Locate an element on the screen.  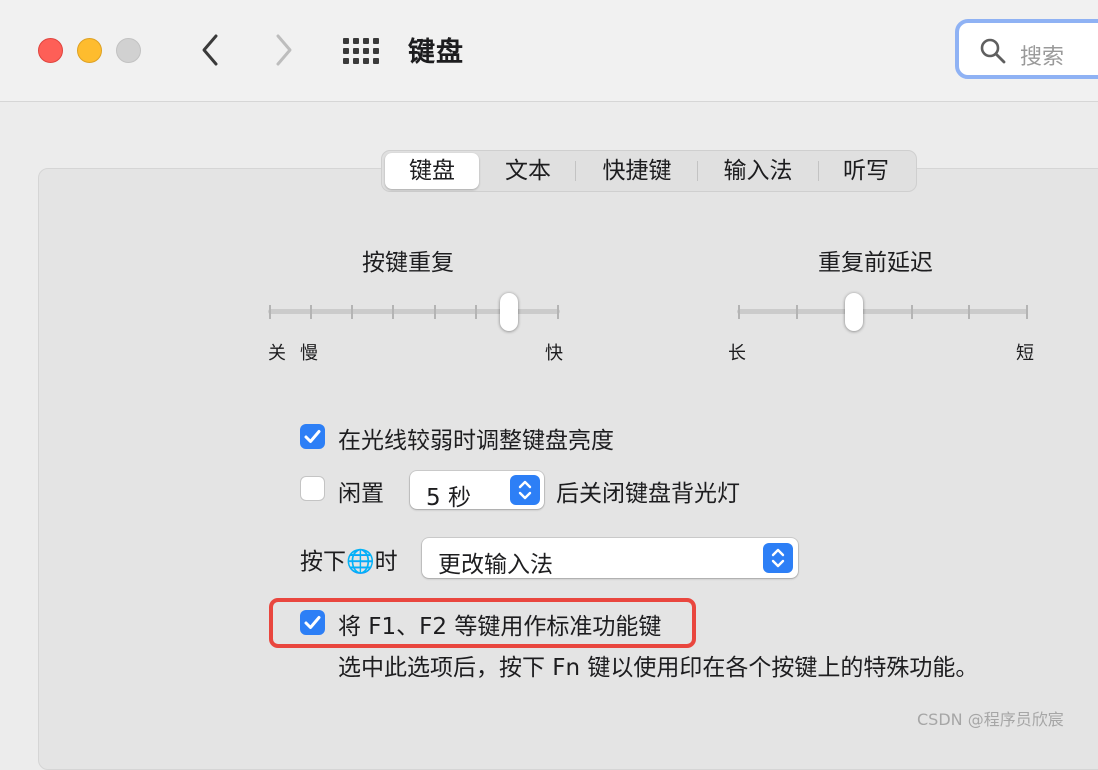
adjust-brightness-label: 在光线较弱时调整键盘亮度 is located at coordinates (476, 441).